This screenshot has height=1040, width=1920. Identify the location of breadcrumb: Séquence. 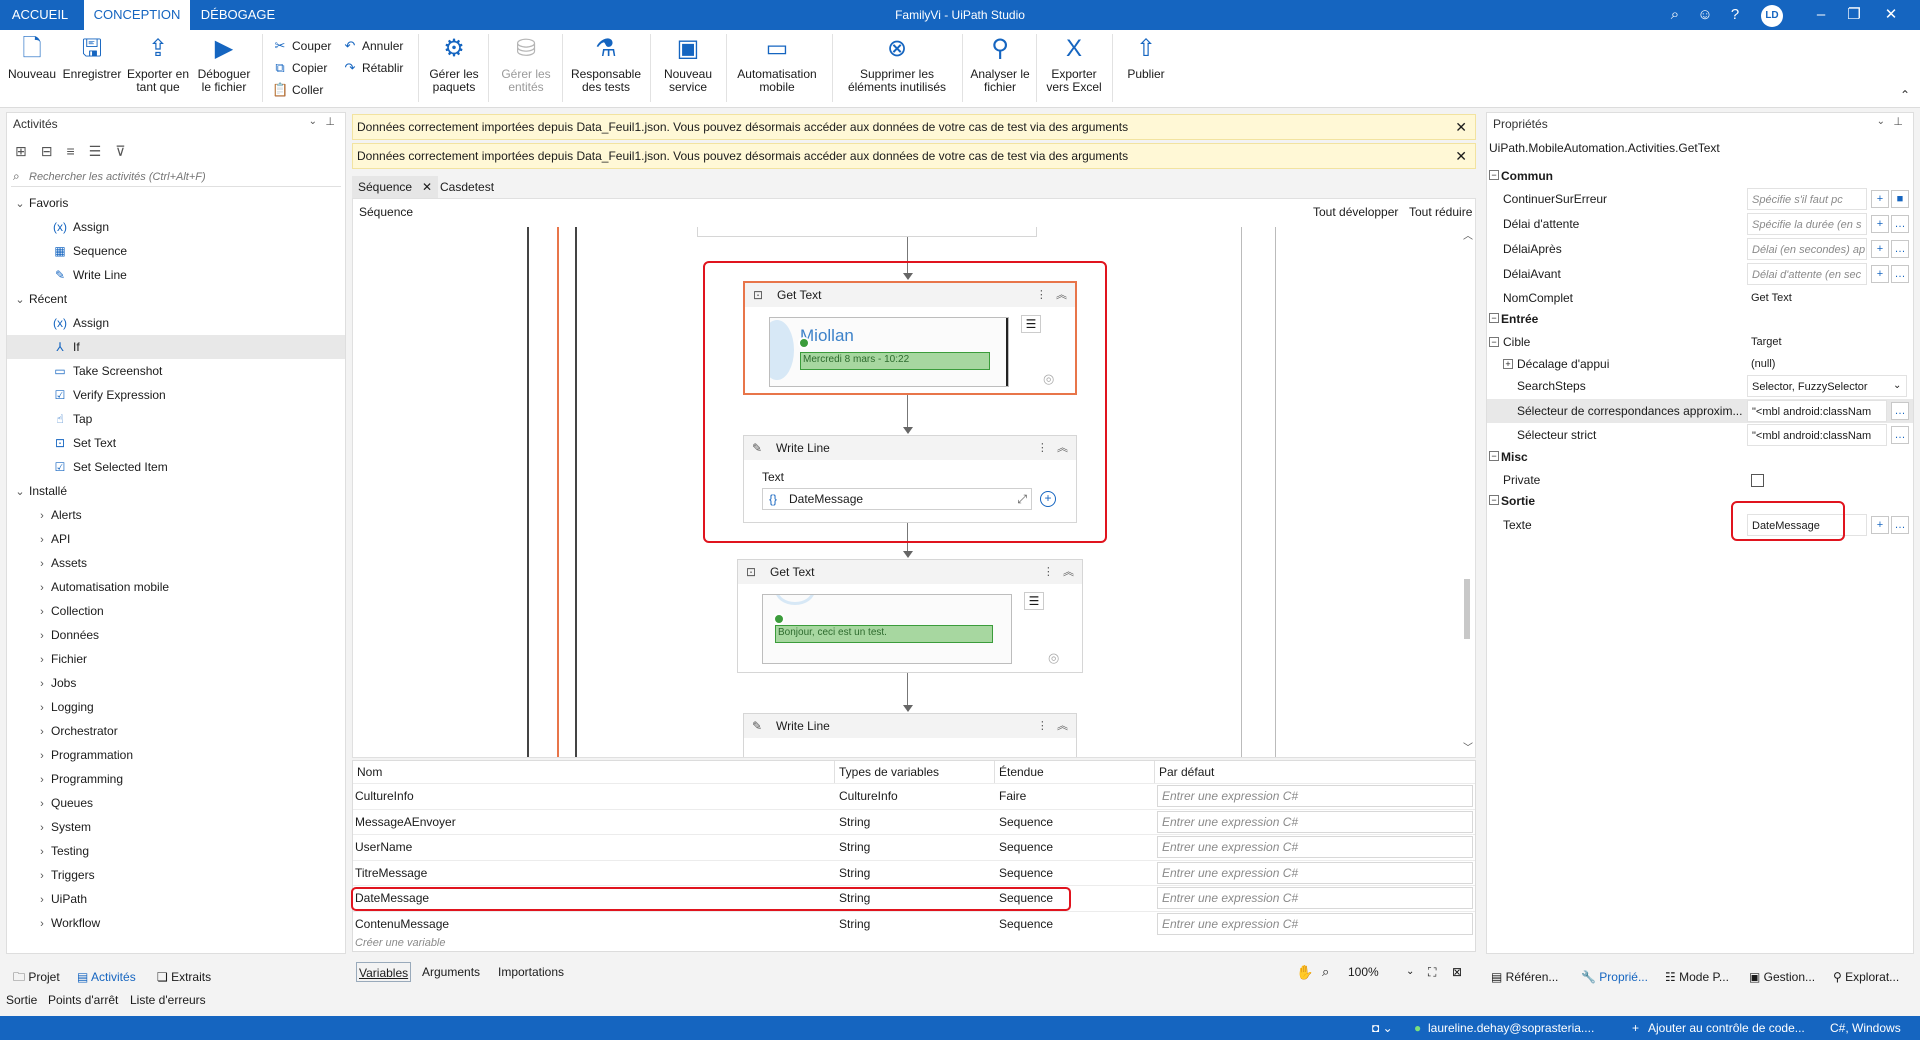
(386, 212).